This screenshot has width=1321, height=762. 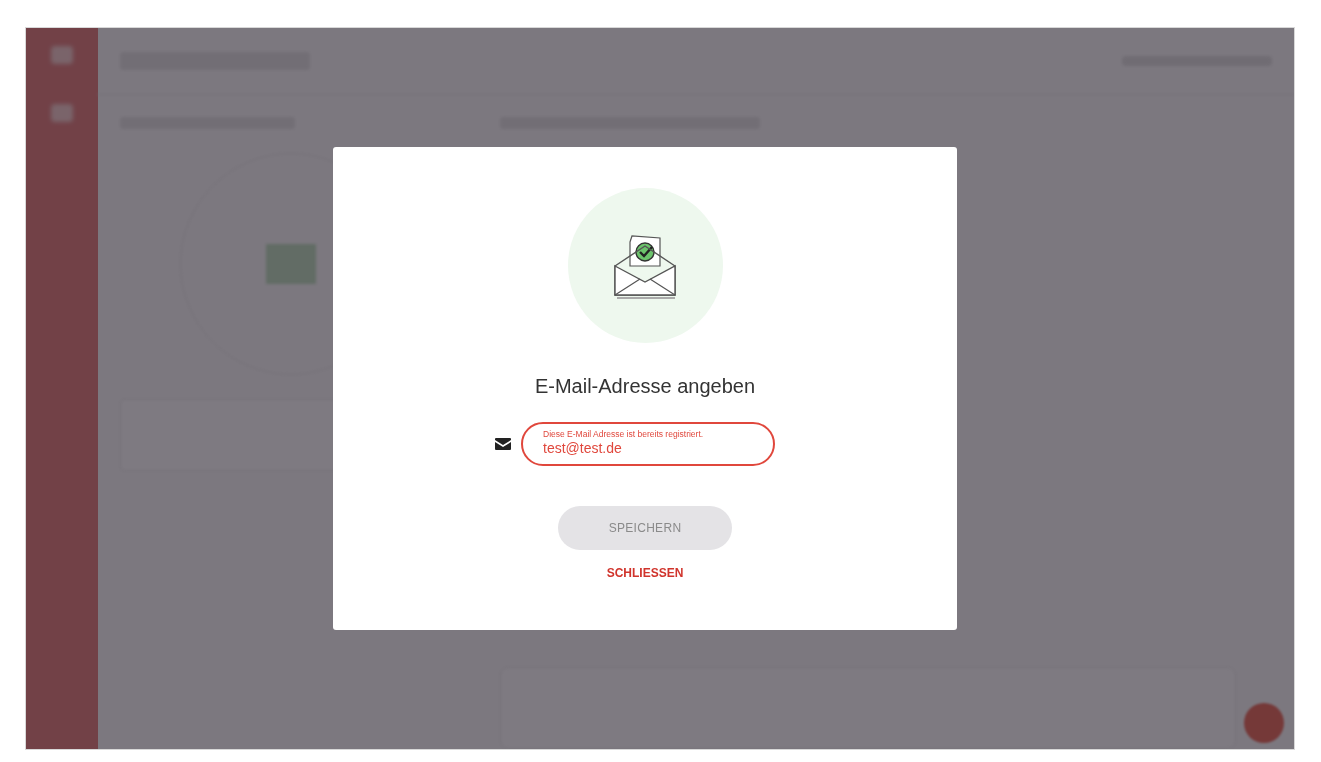 What do you see at coordinates (624, 434) in the screenshot?
I see `error-message: Diese E-Mail Adresse ist bereits registriert.` at bounding box center [624, 434].